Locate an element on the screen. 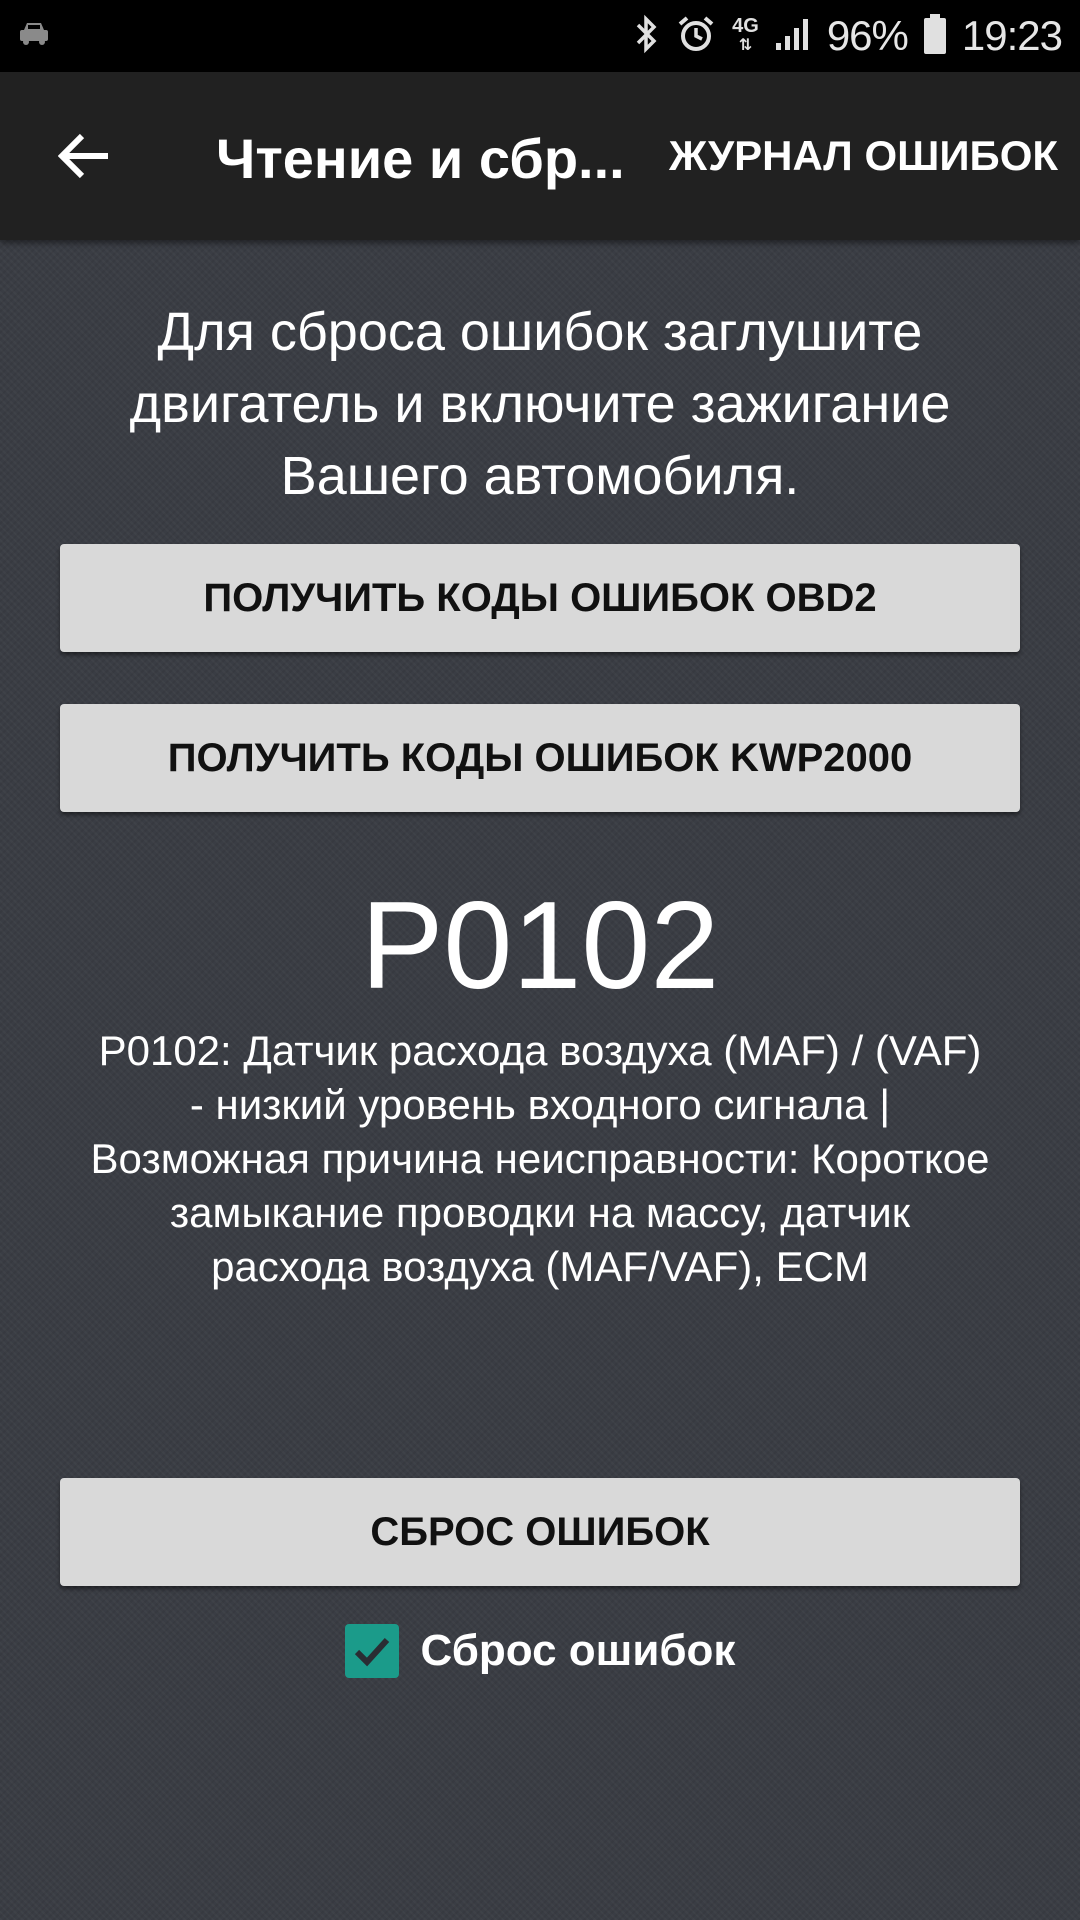 The height and width of the screenshot is (1920, 1080). back-button is located at coordinates (84, 156).